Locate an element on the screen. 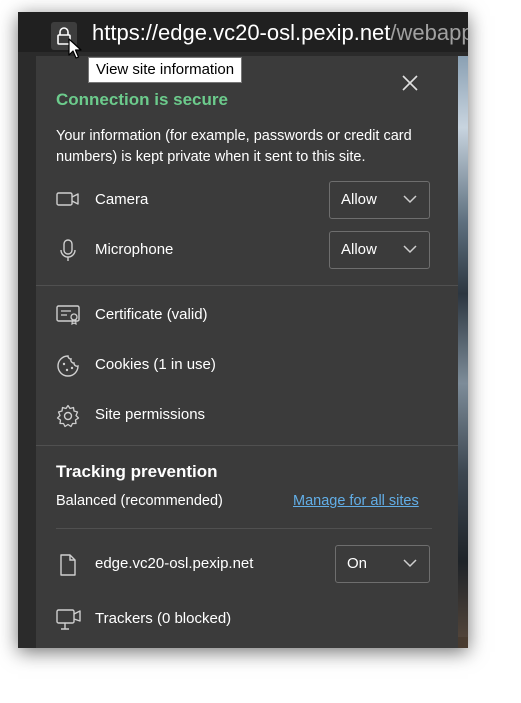  page-icon is located at coordinates (68, 565).